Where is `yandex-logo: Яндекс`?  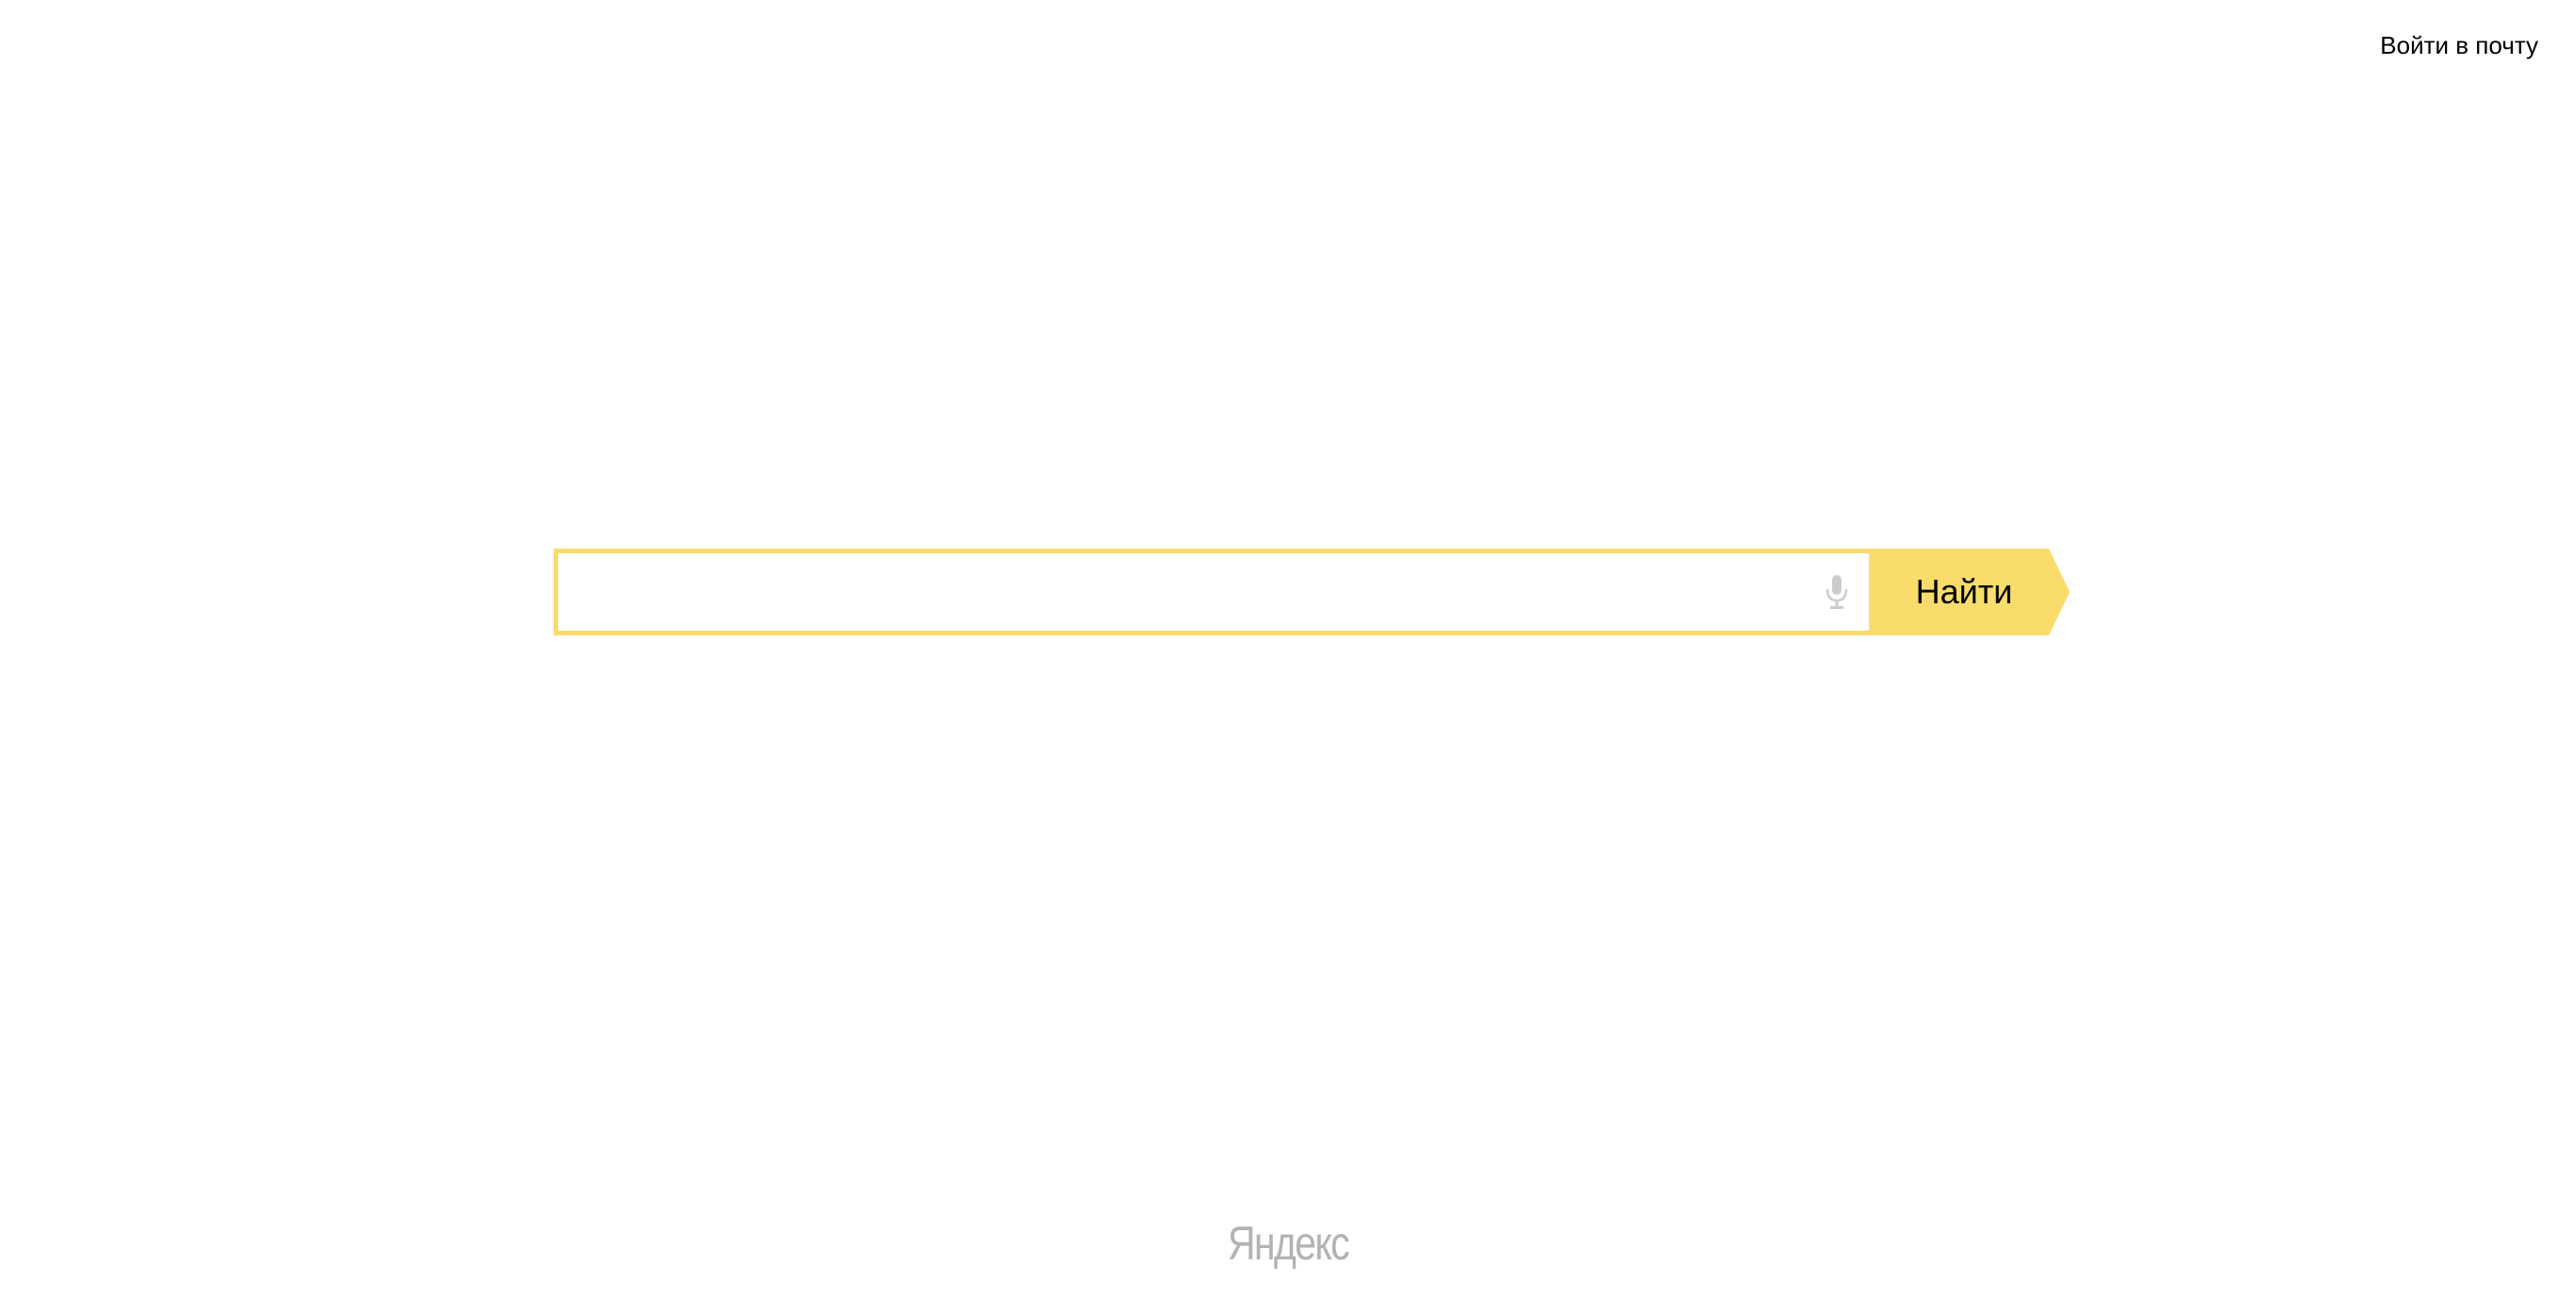 yandex-logo: Яндекс is located at coordinates (1288, 1243).